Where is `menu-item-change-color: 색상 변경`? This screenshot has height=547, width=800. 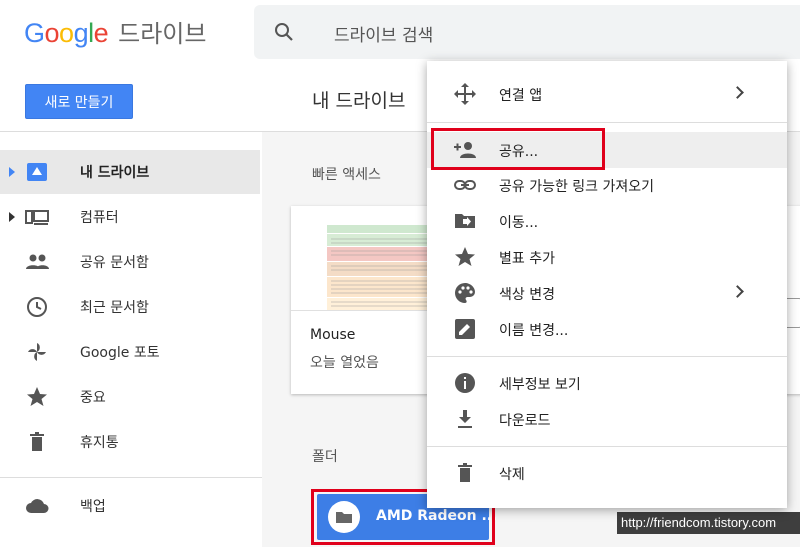 menu-item-change-color: 색상 변경 is located at coordinates (607, 293).